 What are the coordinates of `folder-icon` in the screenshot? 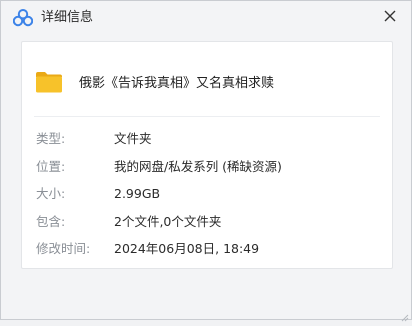 It's located at (49, 81).